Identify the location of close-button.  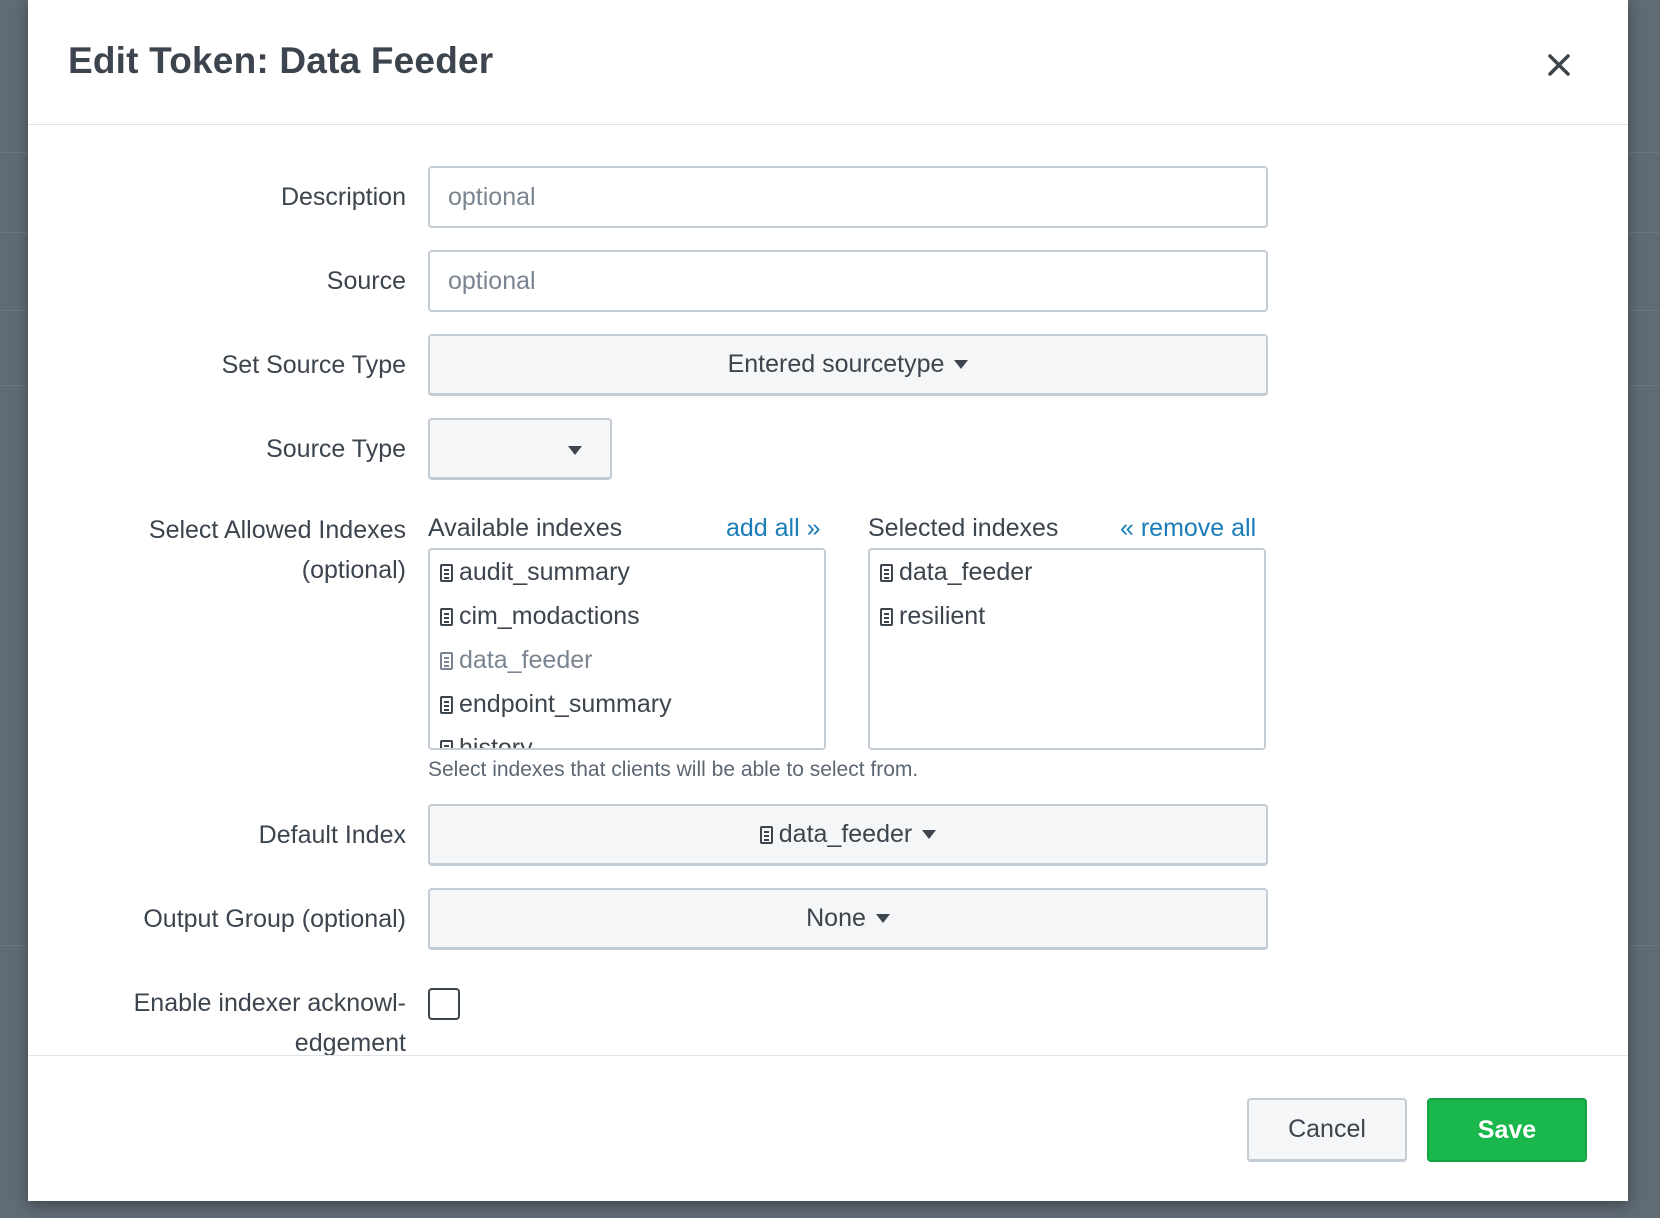
(1559, 65).